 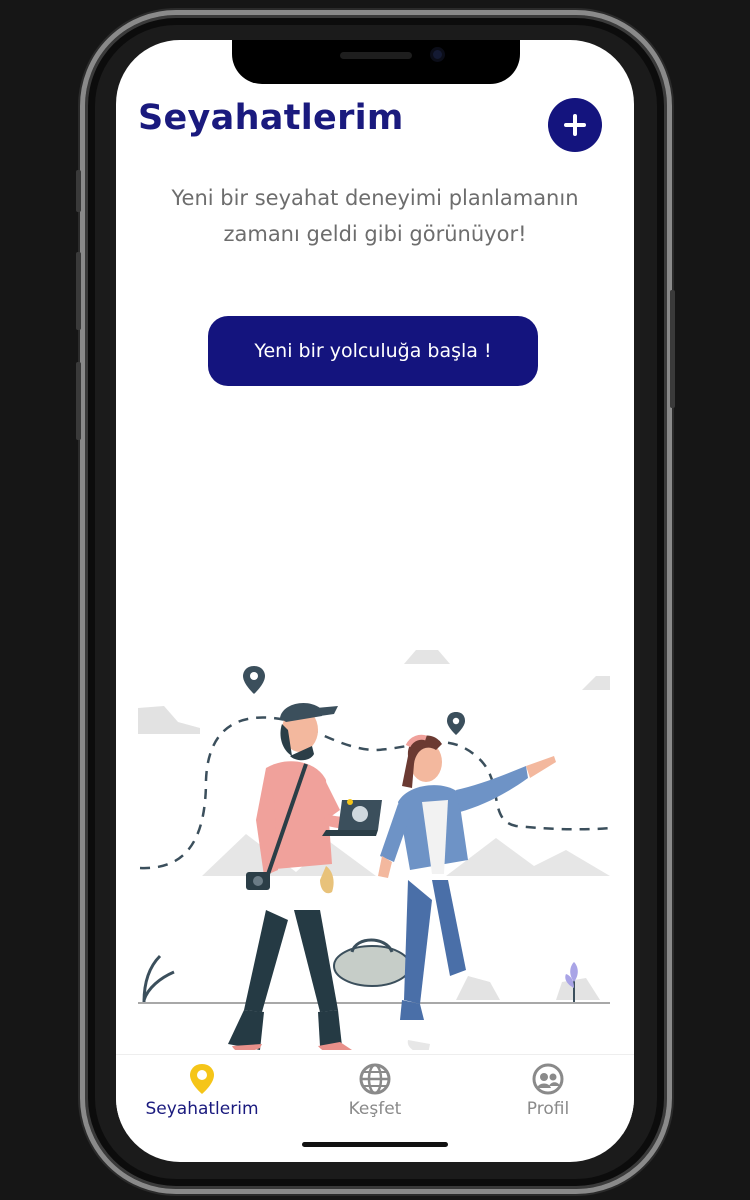 I want to click on bottom-tab-bar: Seyahatlerim Keşfet Profil, so click(x=375, y=1094).